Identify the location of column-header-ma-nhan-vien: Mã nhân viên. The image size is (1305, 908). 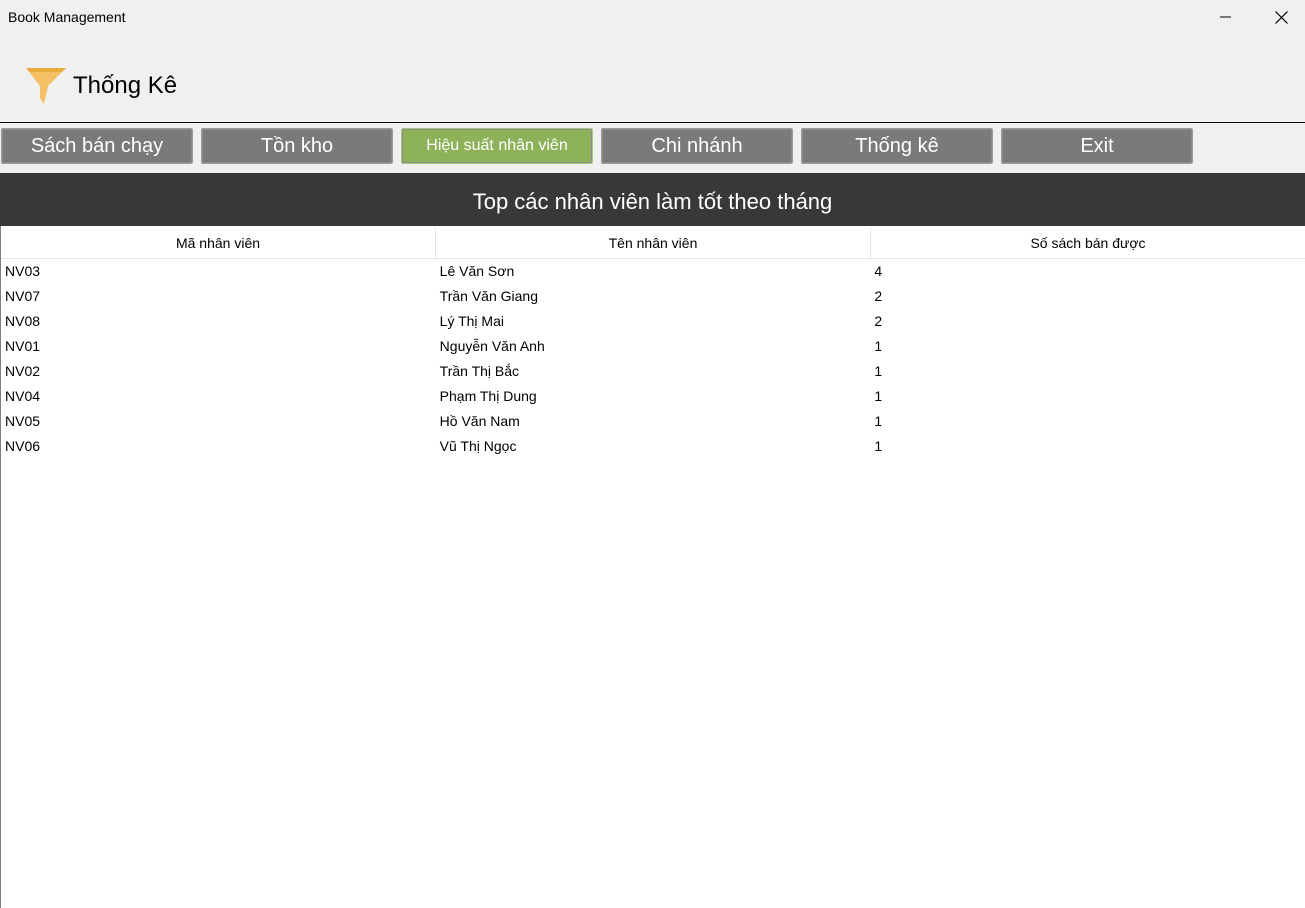
(218, 243).